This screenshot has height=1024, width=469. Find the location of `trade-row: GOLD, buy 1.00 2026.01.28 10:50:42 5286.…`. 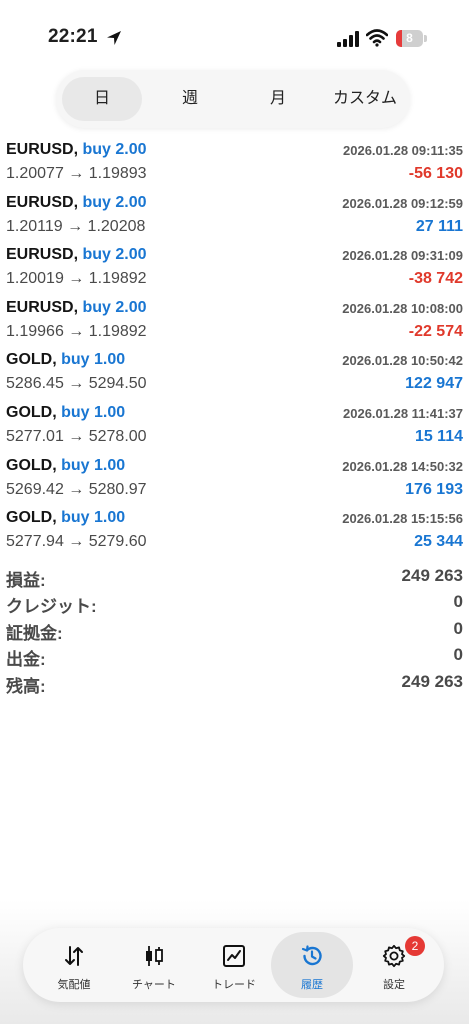

trade-row: GOLD, buy 1.00 2026.01.28 10:50:42 5286.… is located at coordinates (234, 374).